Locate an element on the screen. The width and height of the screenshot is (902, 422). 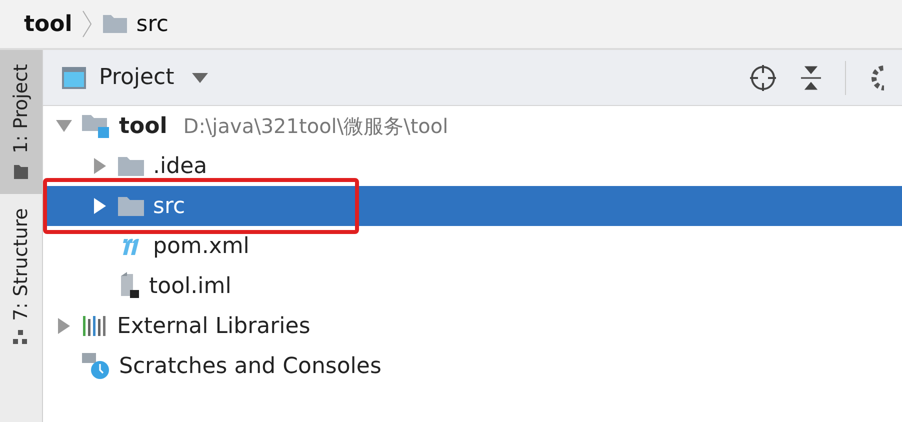
structure-icon is located at coordinates (21, 338).